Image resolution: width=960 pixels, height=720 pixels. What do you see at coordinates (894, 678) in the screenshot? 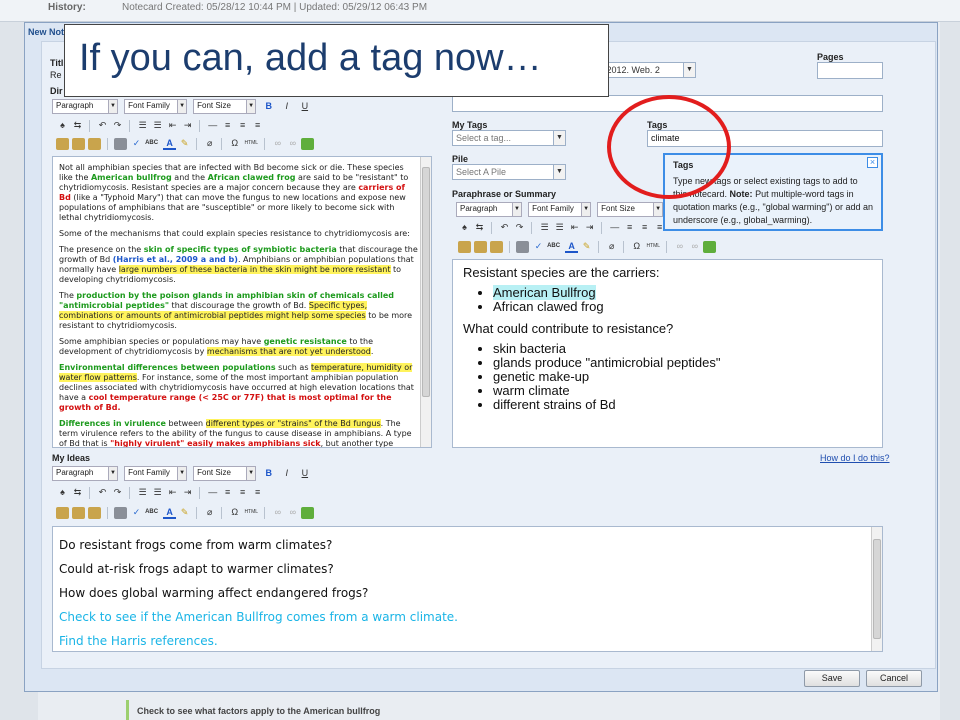
I see `cancel-button: Cancel` at bounding box center [894, 678].